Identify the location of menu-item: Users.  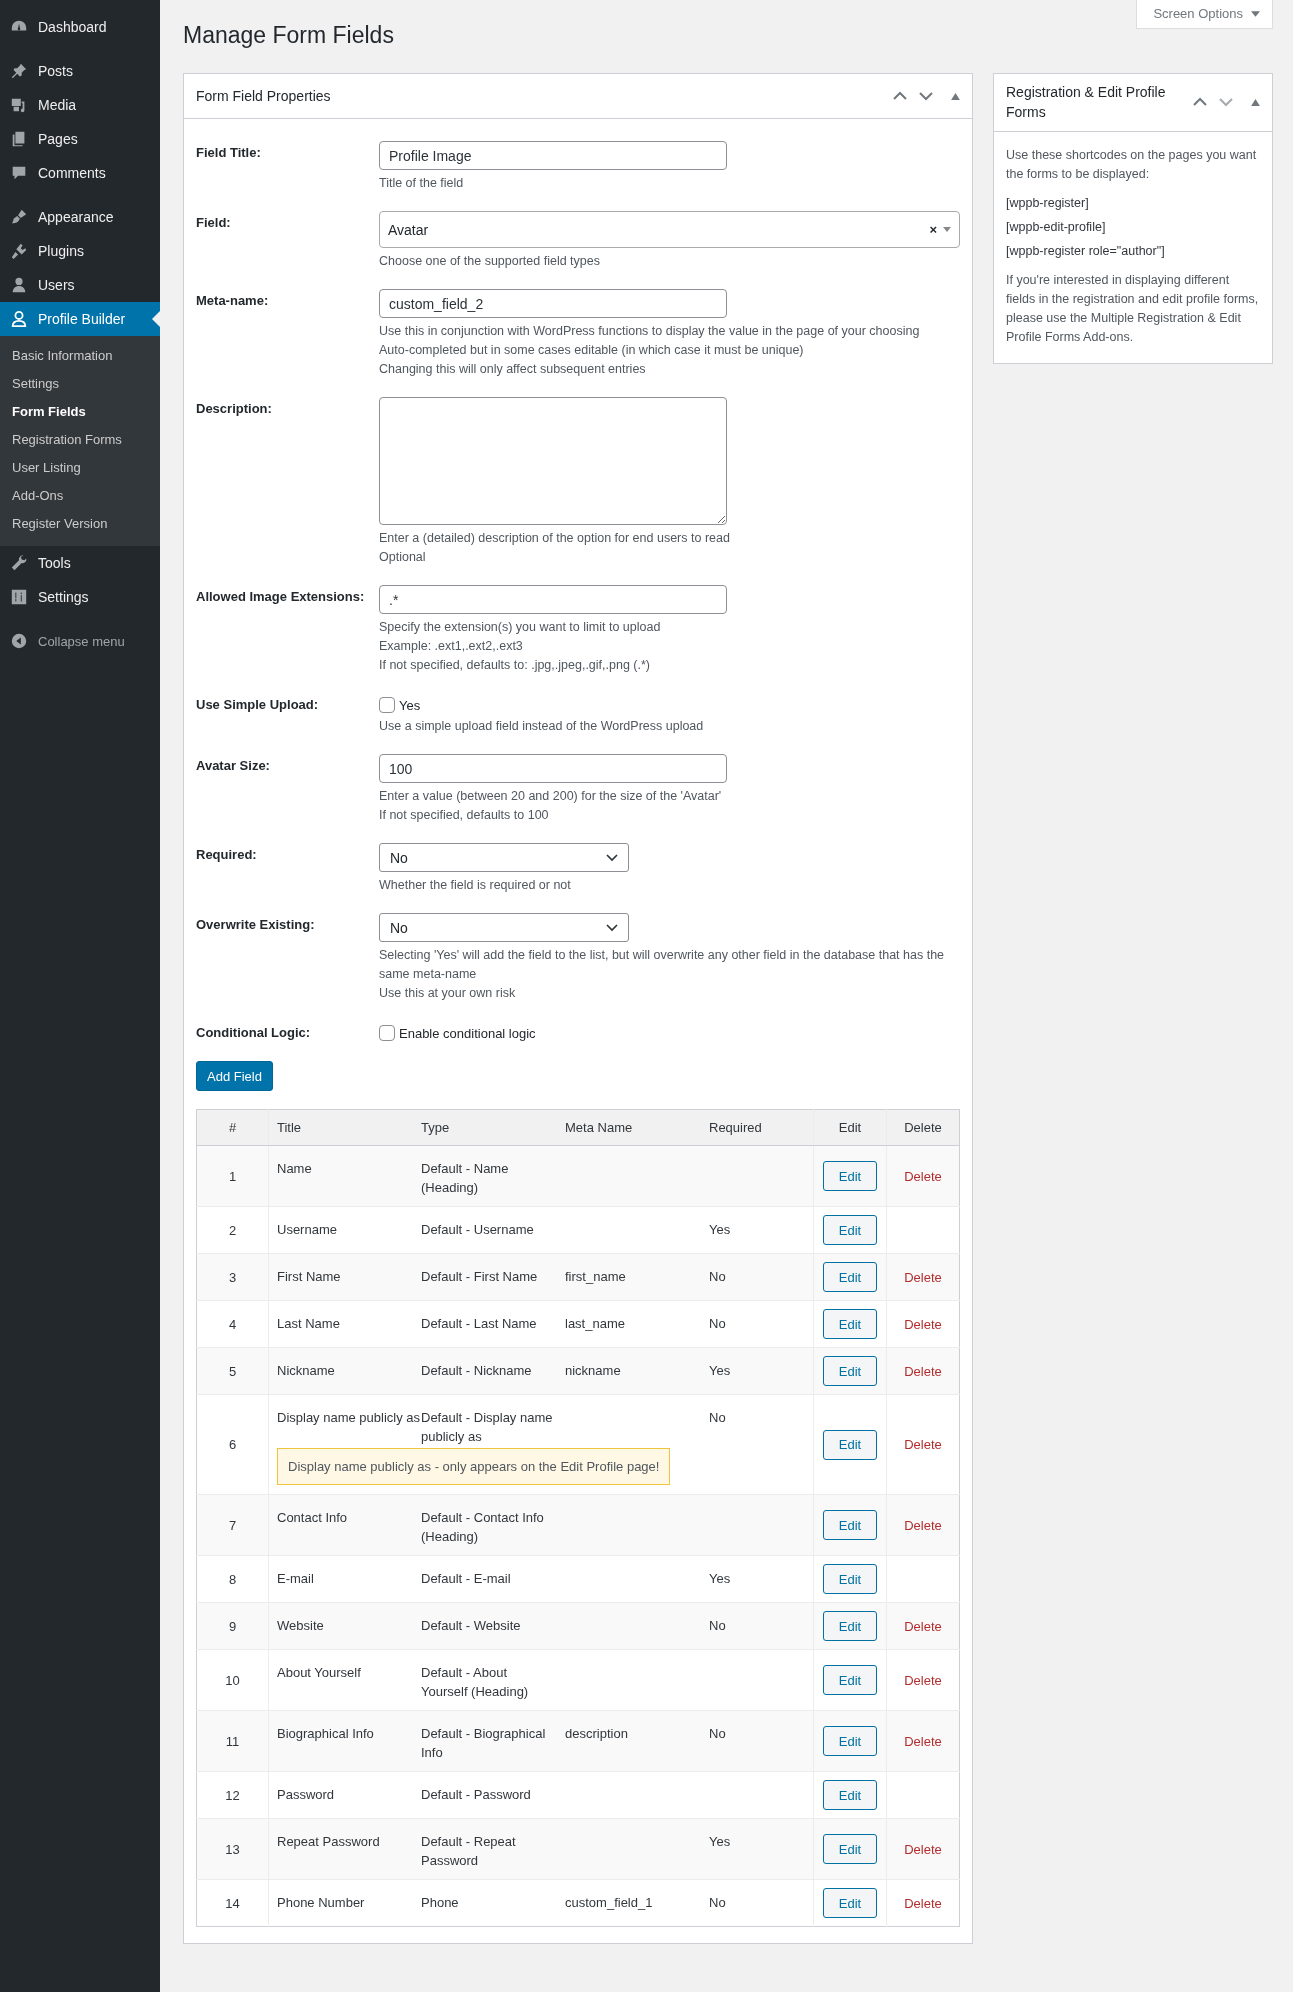
(80, 285).